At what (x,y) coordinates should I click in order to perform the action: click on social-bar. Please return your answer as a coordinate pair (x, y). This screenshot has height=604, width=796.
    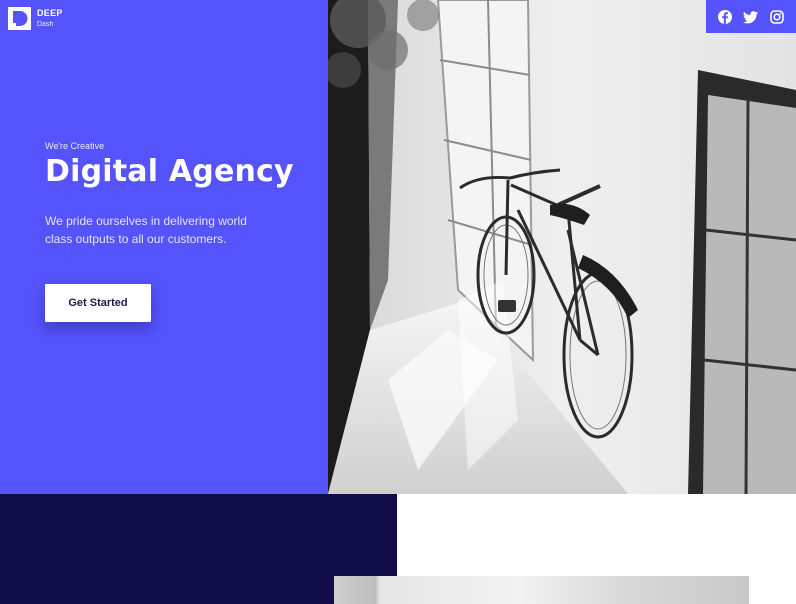
    Looking at the image, I should click on (751, 16).